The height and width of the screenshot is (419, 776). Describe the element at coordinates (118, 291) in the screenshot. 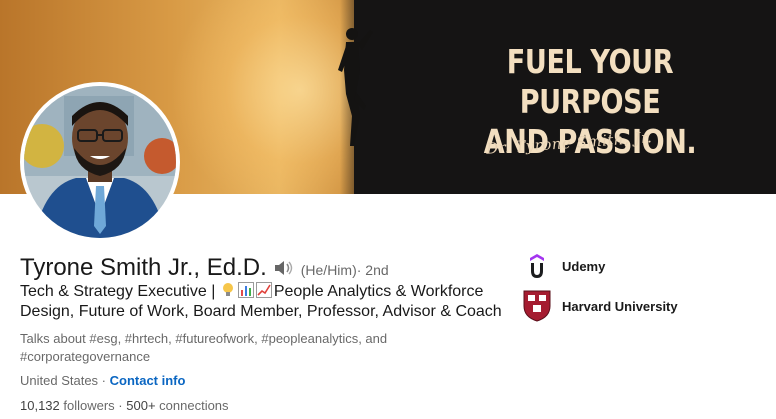

I see `headline-prefix: Tech & Strategy Executive |` at that location.